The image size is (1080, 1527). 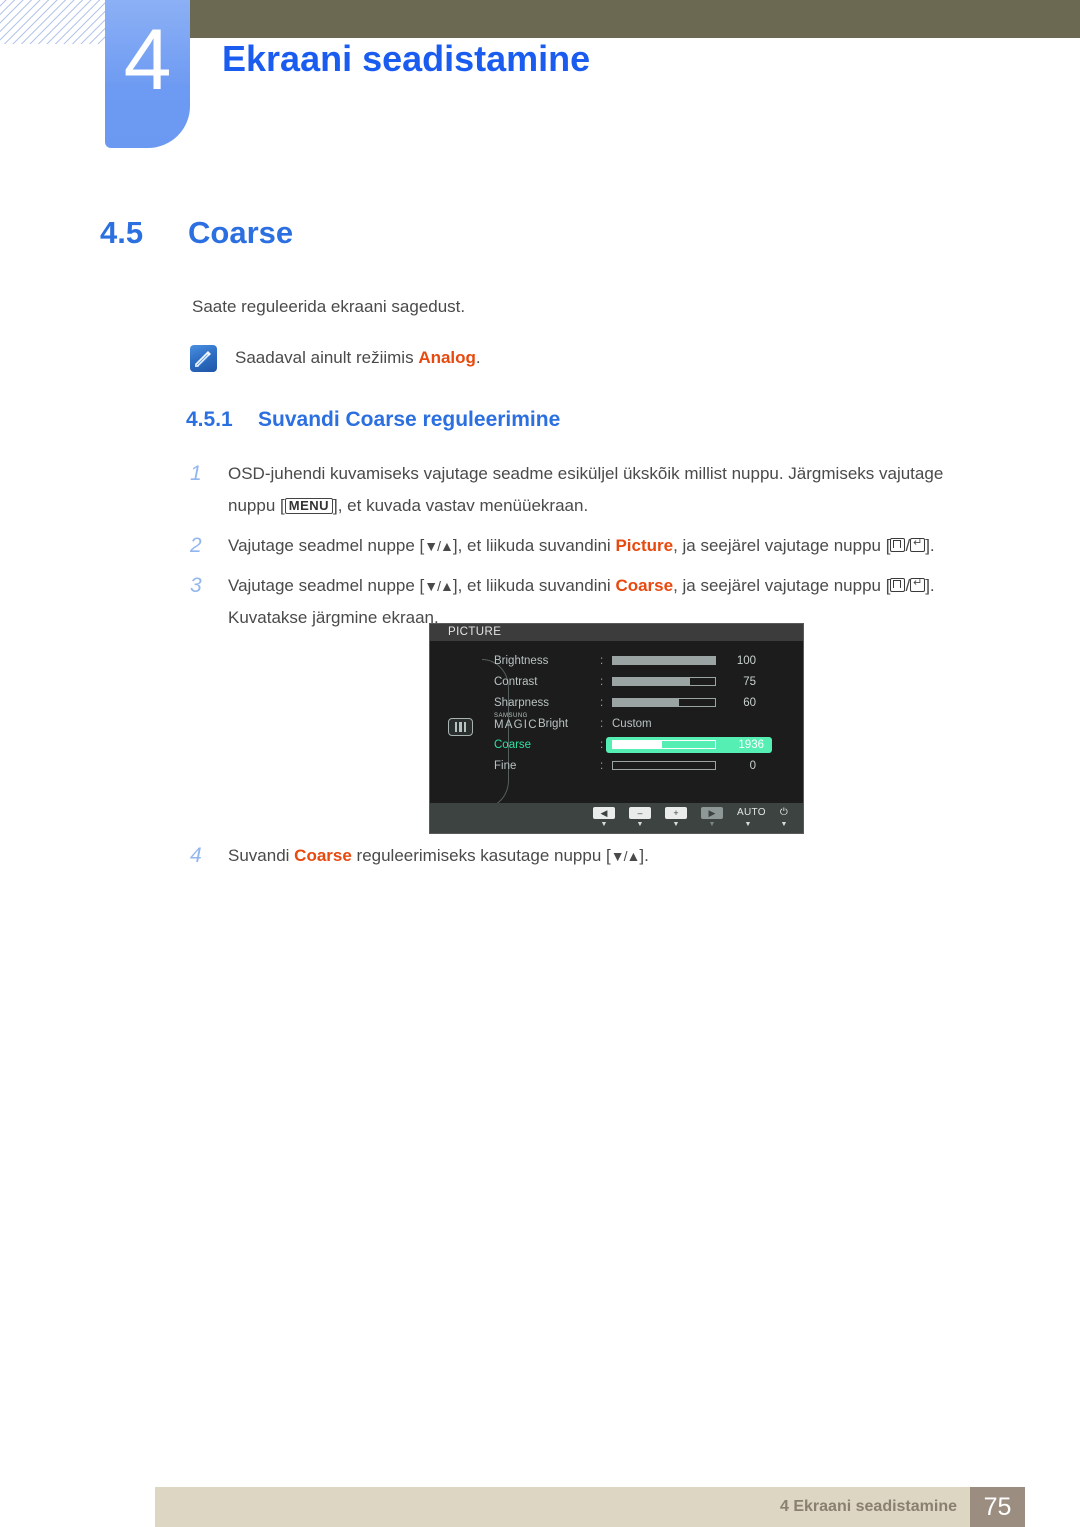 What do you see at coordinates (868, 1506) in the screenshot?
I see `footer-text: 4 Ekraani seadistamine` at bounding box center [868, 1506].